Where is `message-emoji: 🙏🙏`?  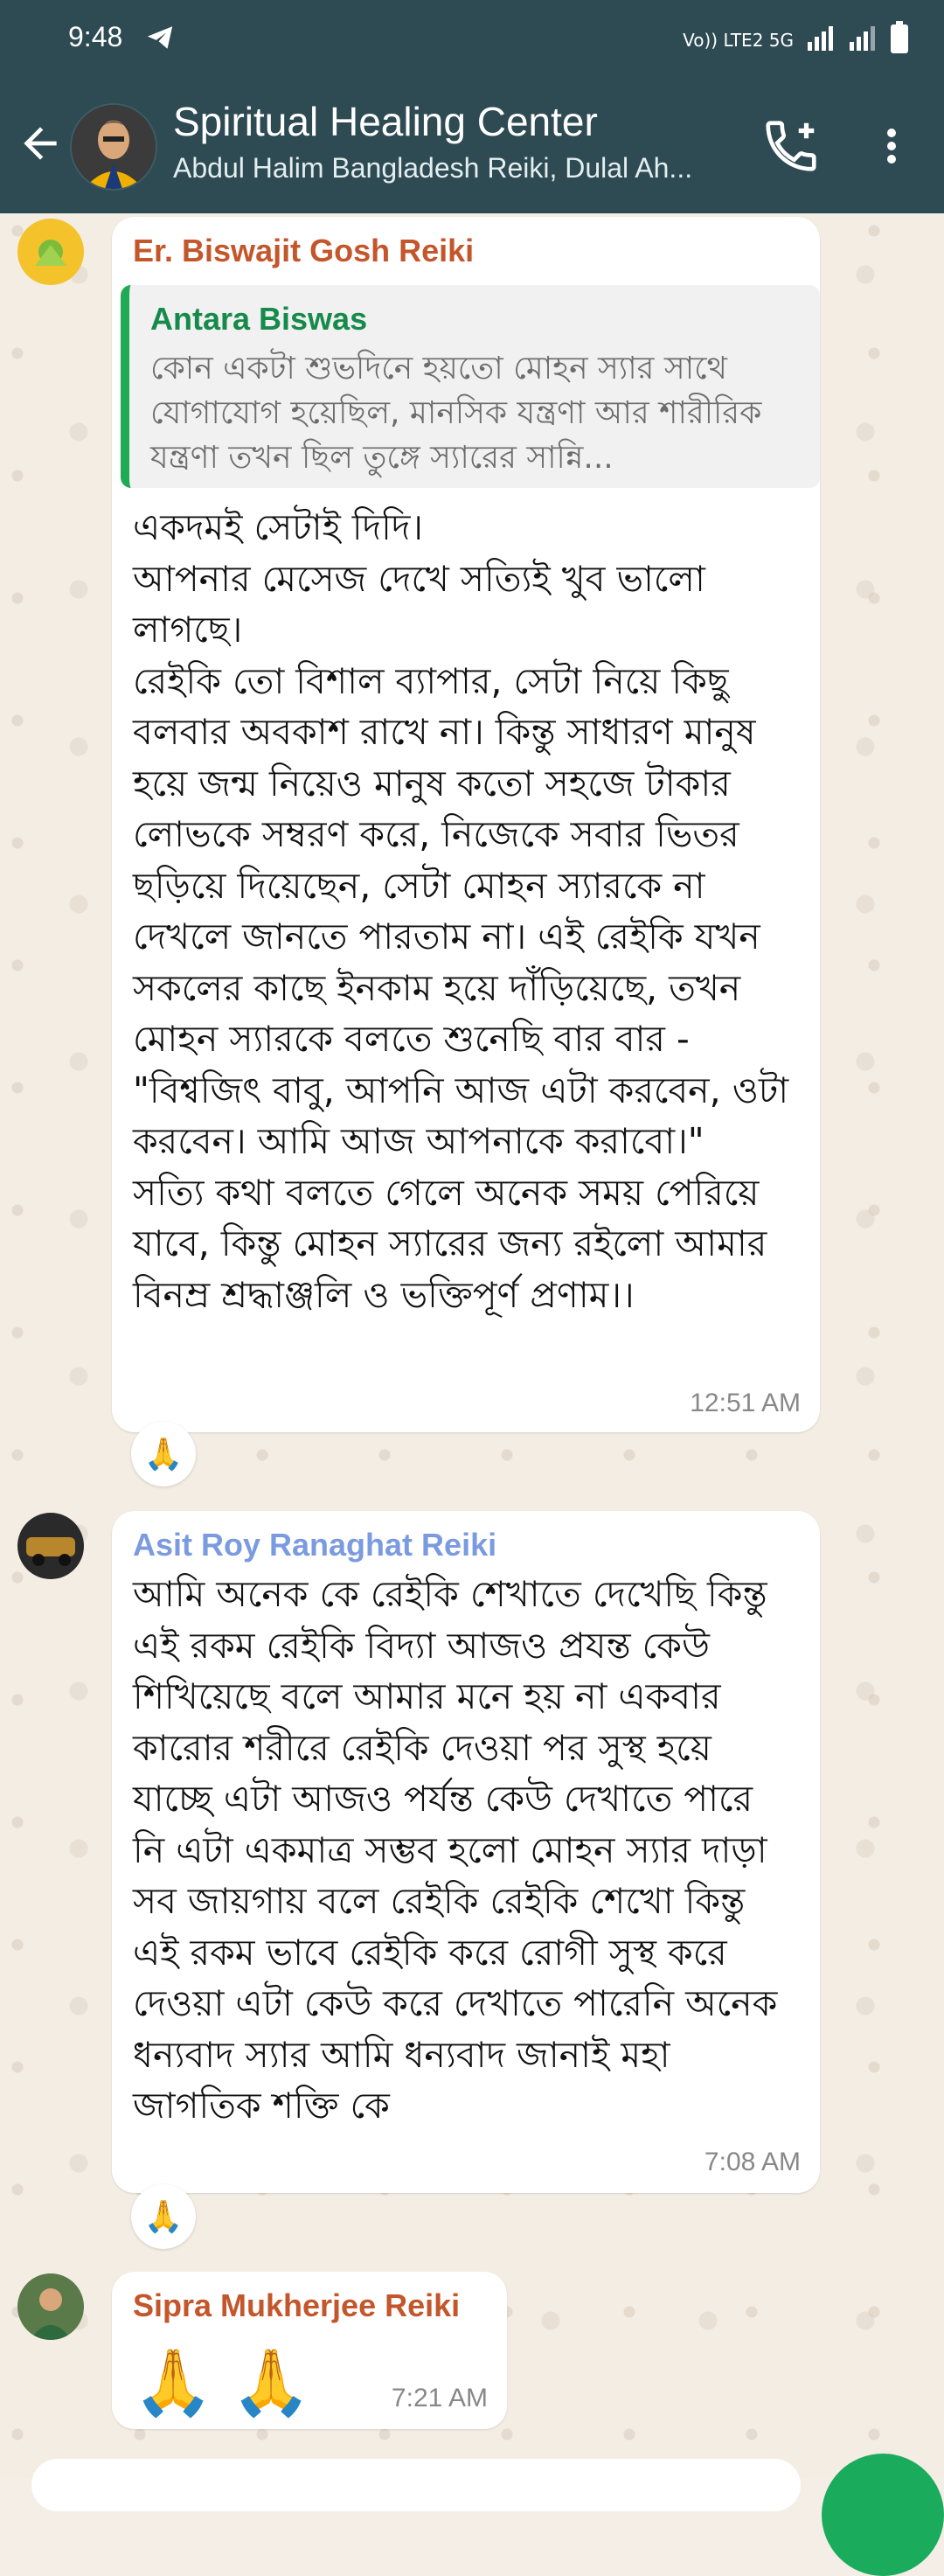
message-emoji: 🙏🙏 is located at coordinates (232, 2382).